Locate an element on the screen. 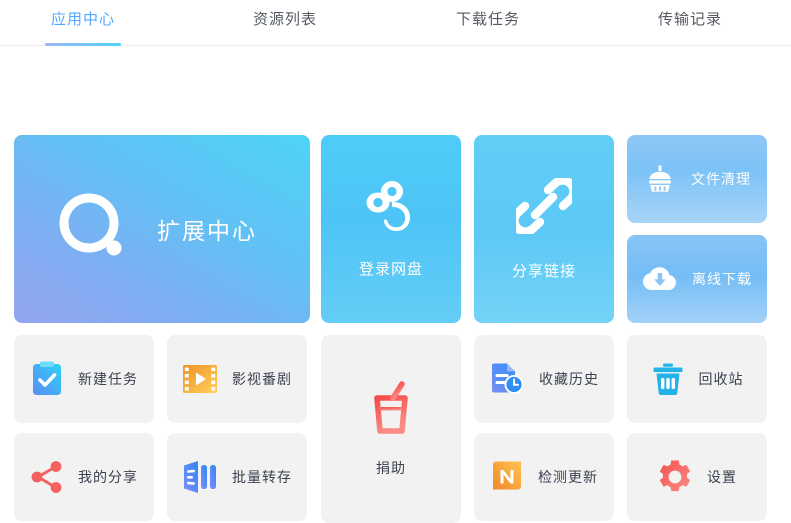  main-tab-bar: 应用中心 资源列表 下载任务 传输记录 is located at coordinates (395, 23).